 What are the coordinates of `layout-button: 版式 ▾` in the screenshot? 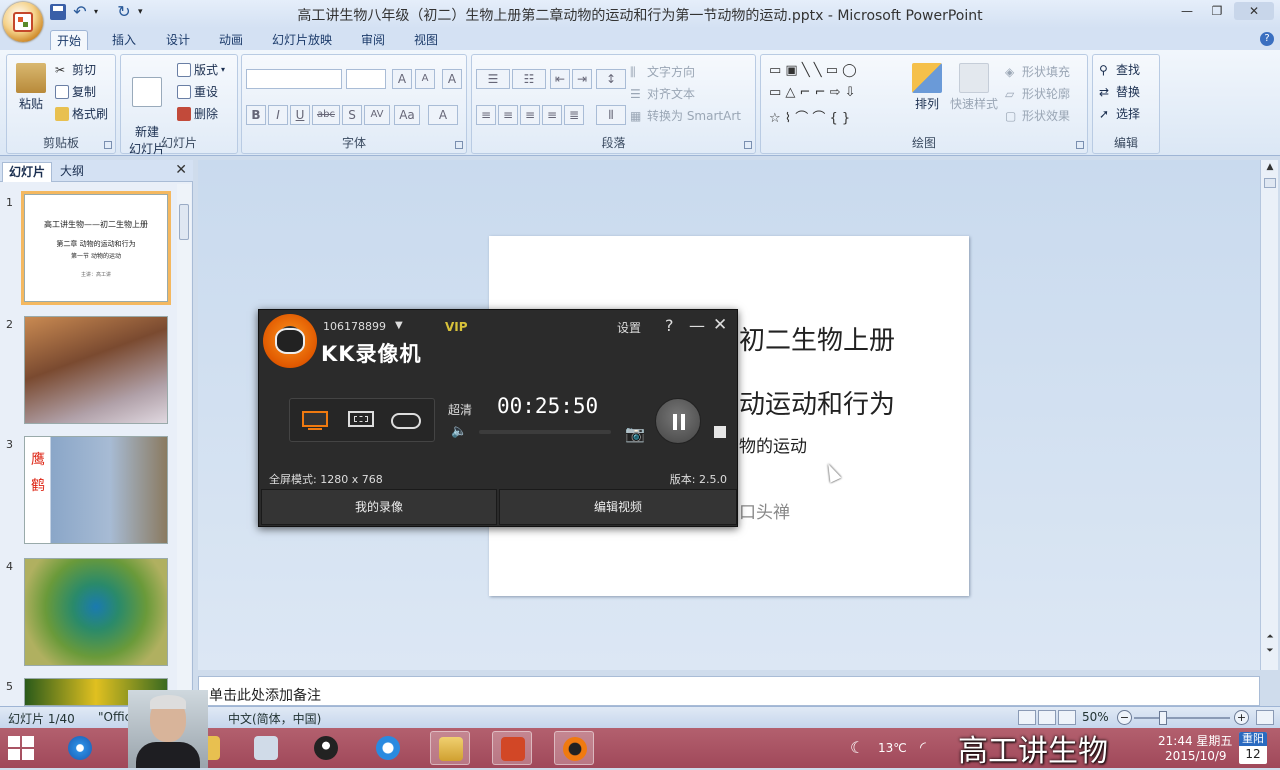 It's located at (201, 69).